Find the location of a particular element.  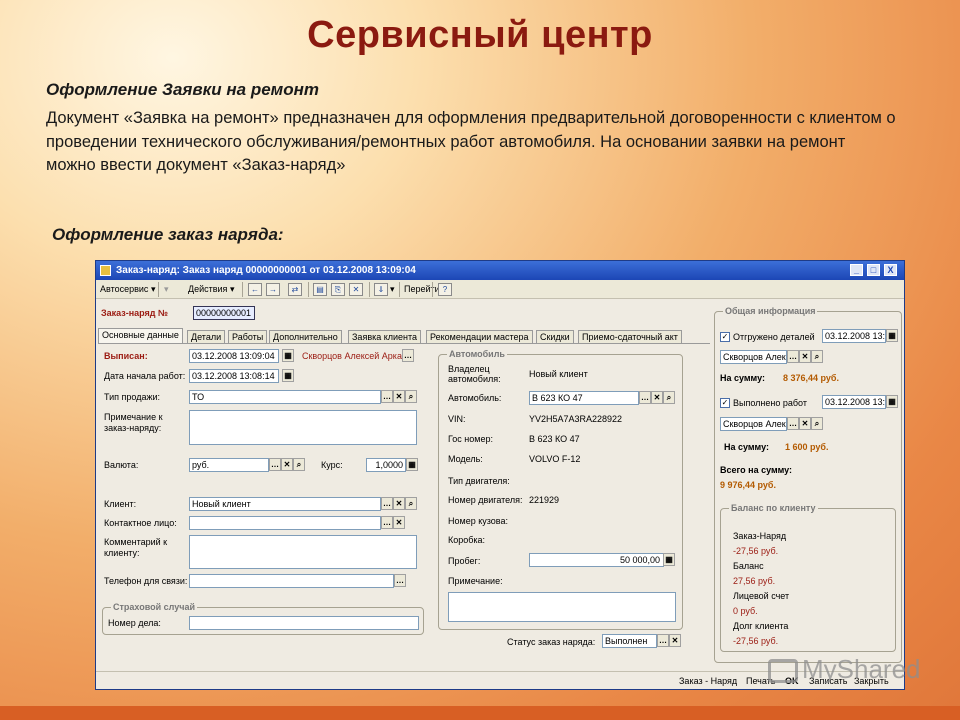

b3-value: 0 руб. is located at coordinates (745, 611).